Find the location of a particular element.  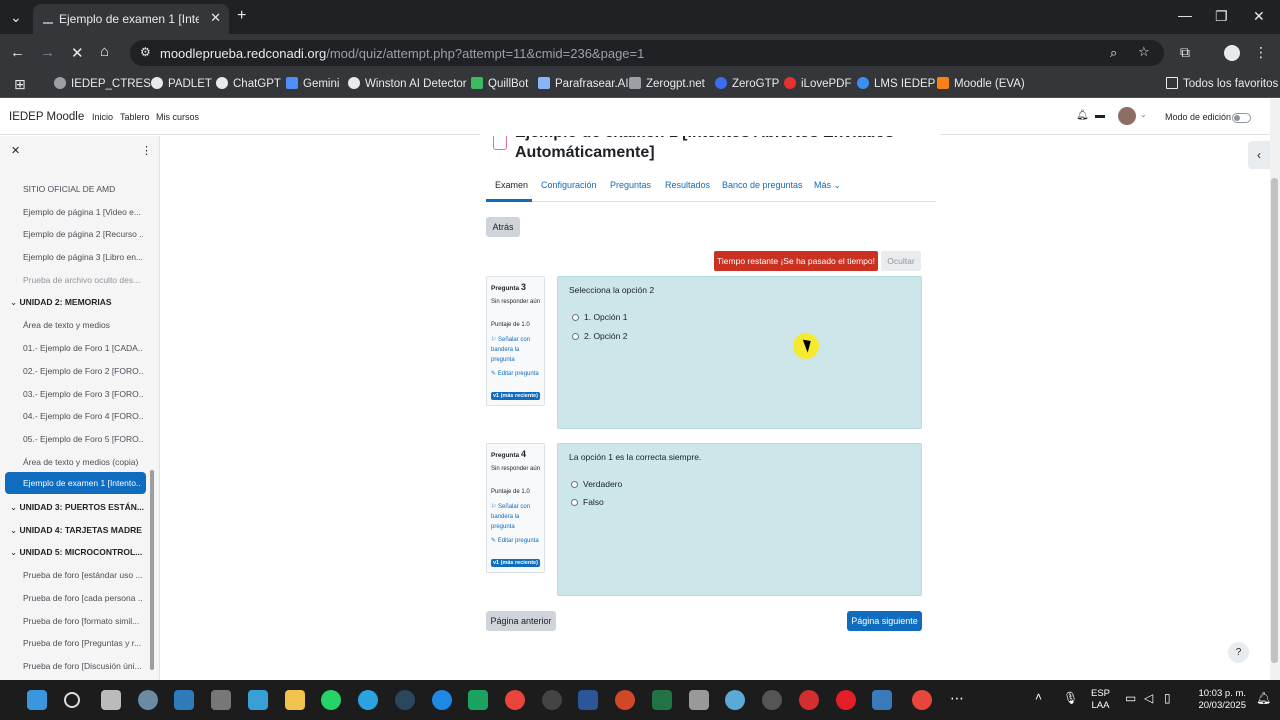

network-icon: ▭ is located at coordinates (1130, 698).